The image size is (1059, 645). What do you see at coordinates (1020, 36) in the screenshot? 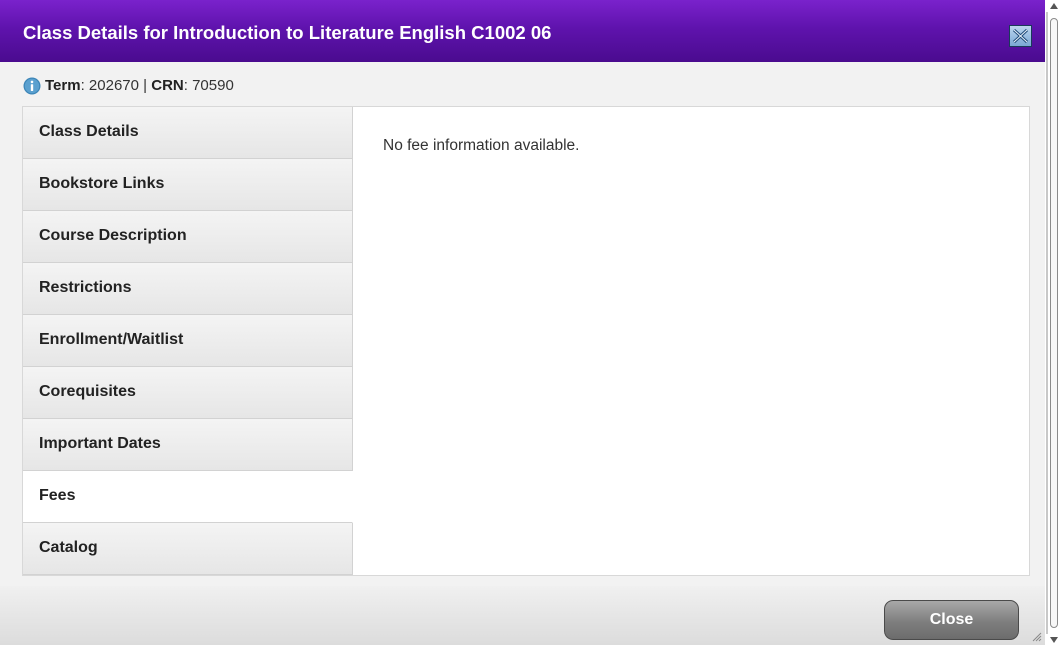
I see `close-x-icon` at bounding box center [1020, 36].